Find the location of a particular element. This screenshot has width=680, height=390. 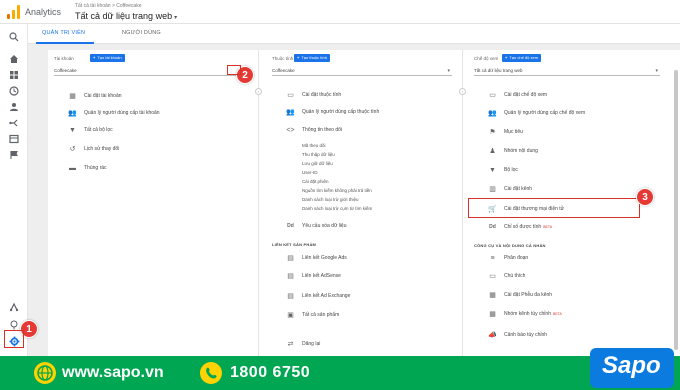

property-settings-link: ▭ Cài đặt thuộc tính is located at coordinates (313, 95).